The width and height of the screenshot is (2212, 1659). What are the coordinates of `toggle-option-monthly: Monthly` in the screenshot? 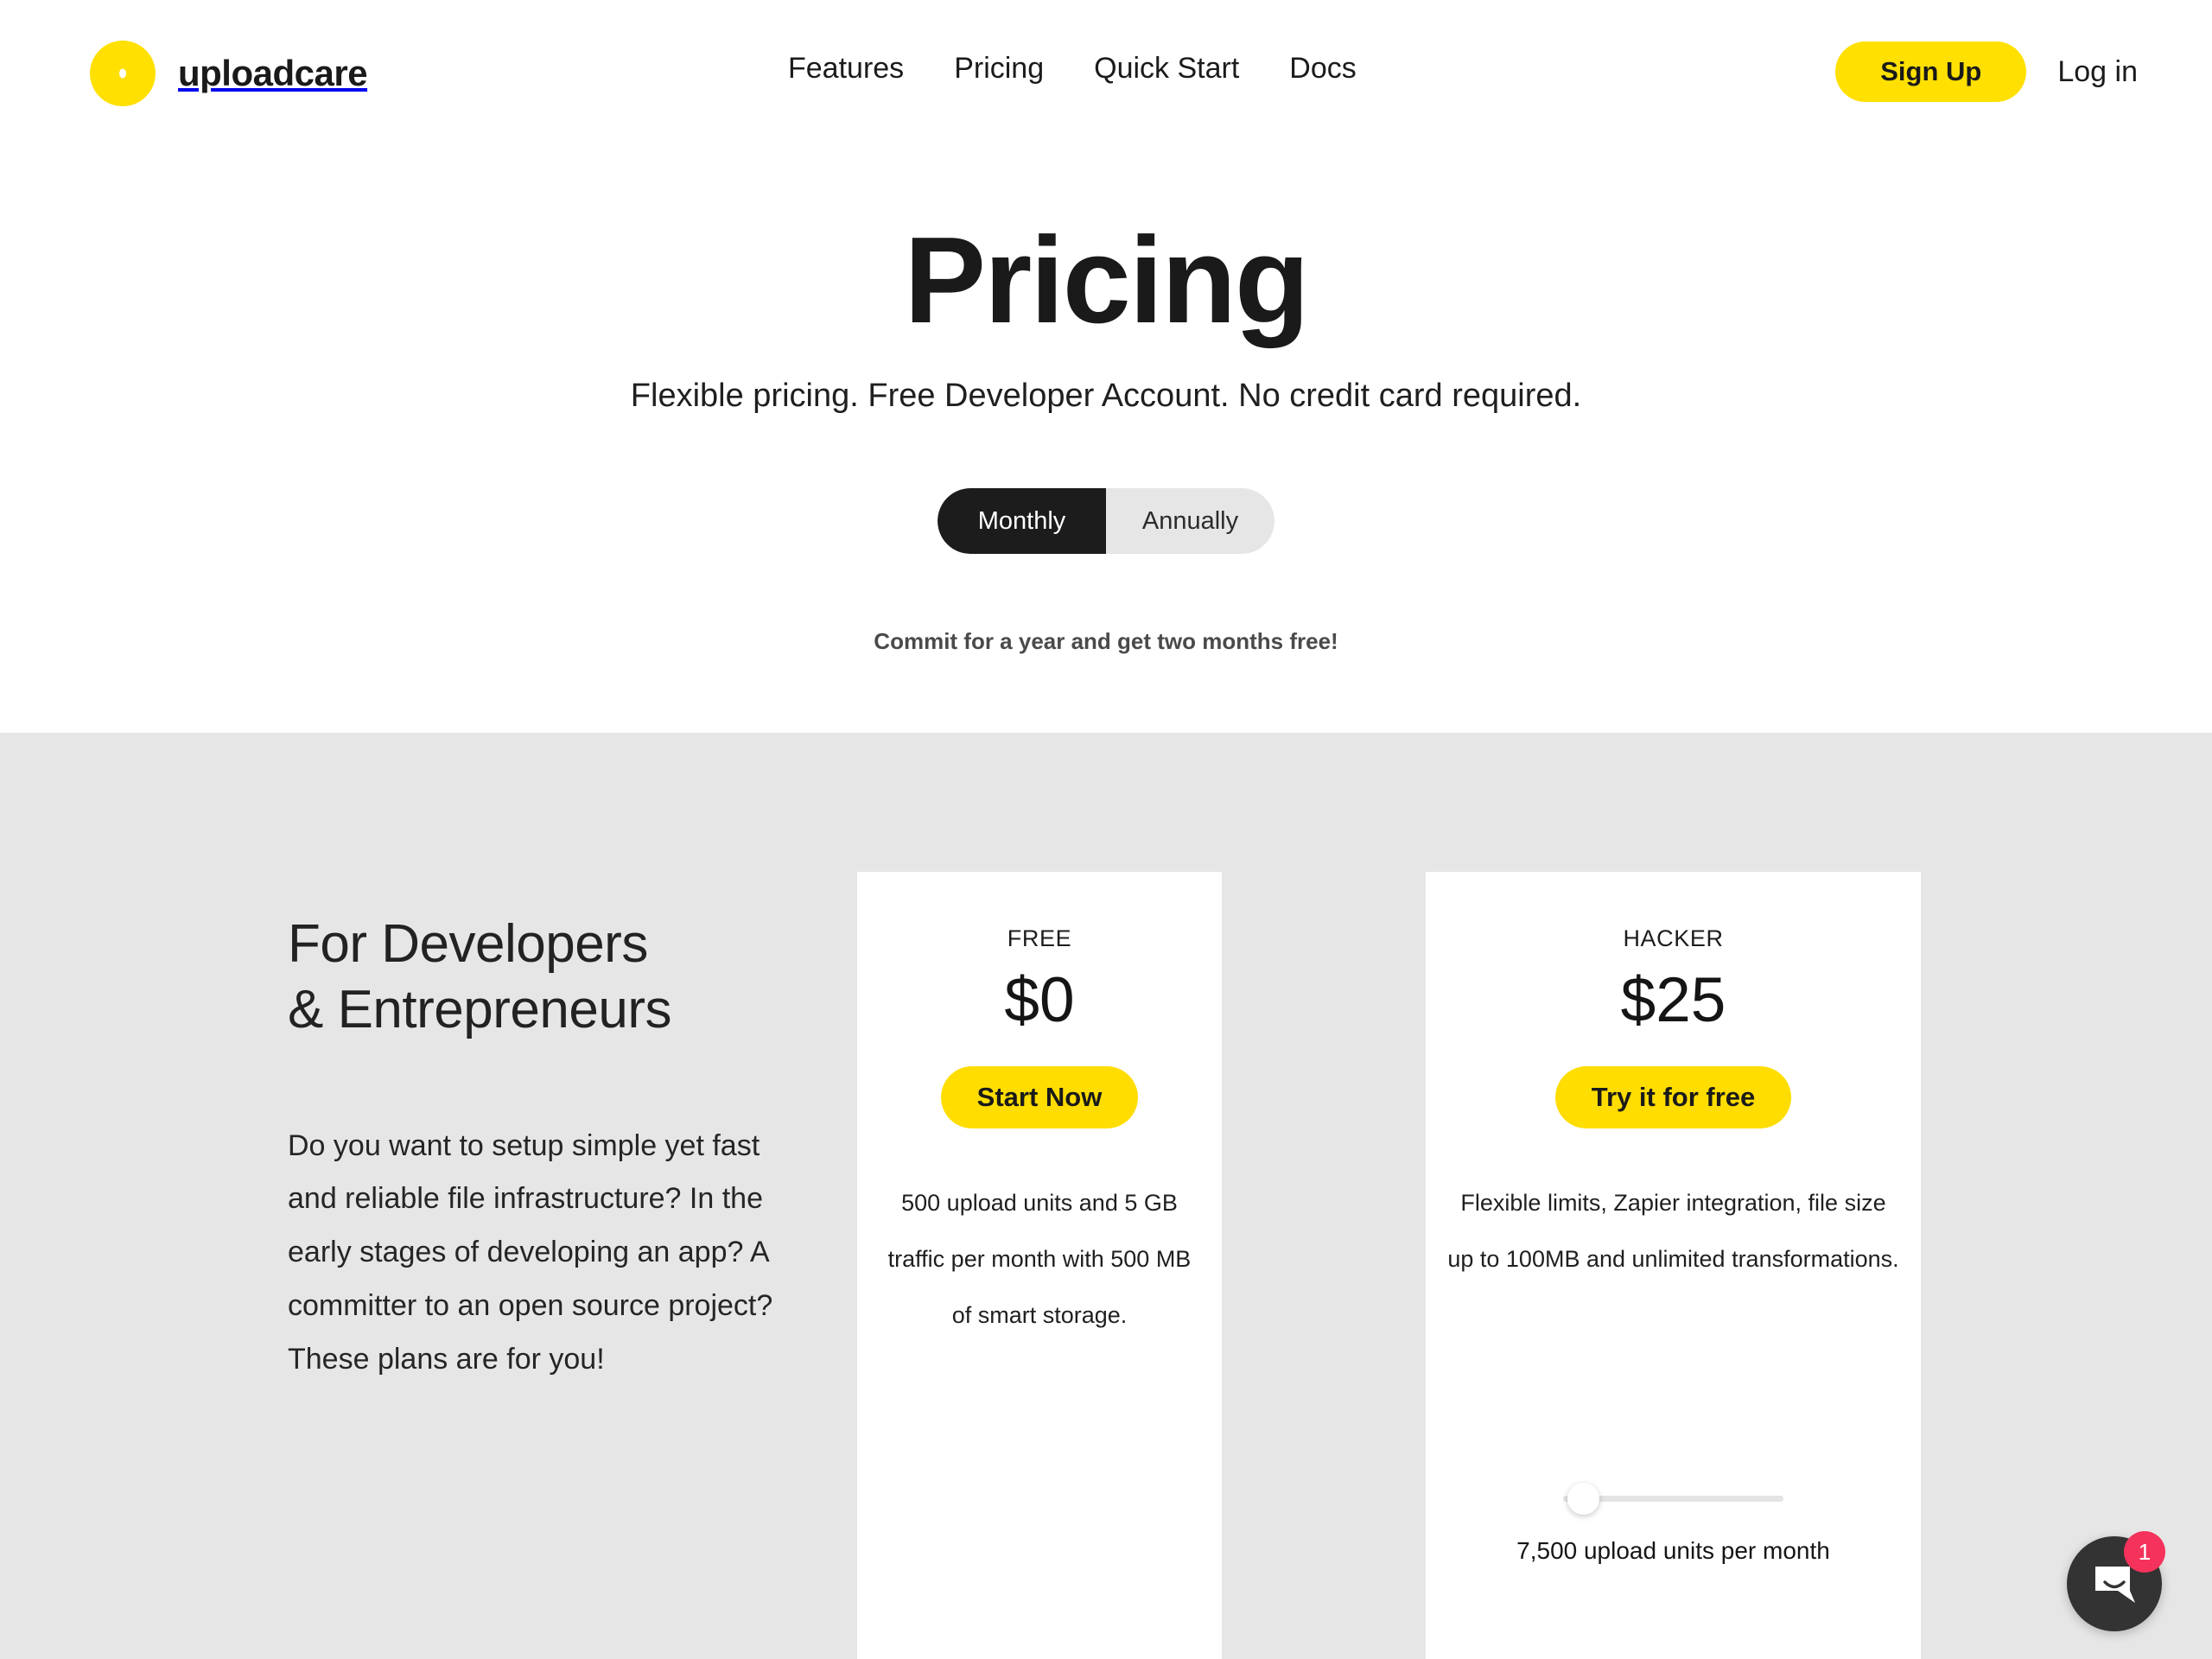 It's located at (1022, 521).